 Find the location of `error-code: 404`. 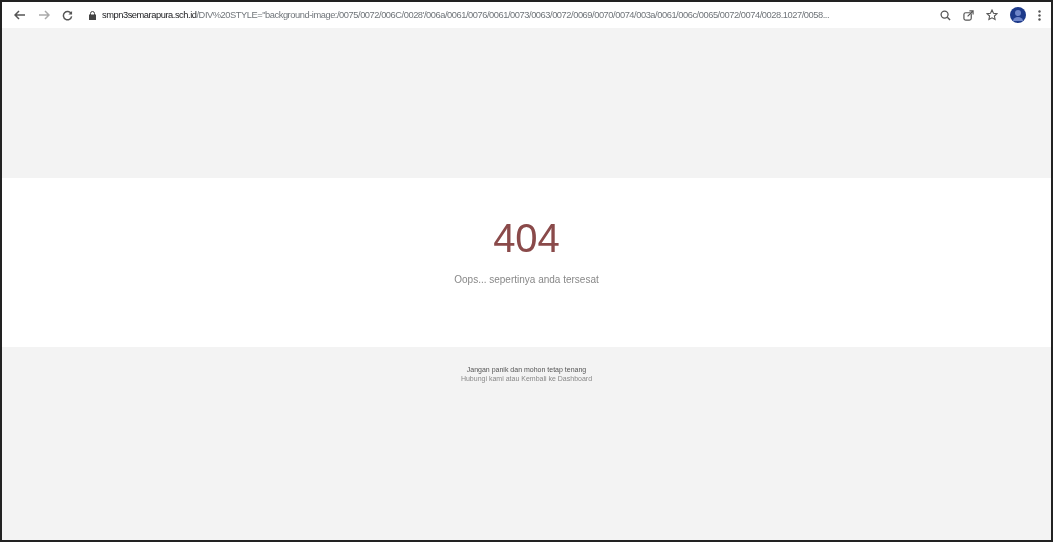

error-code: 404 is located at coordinates (526, 238).